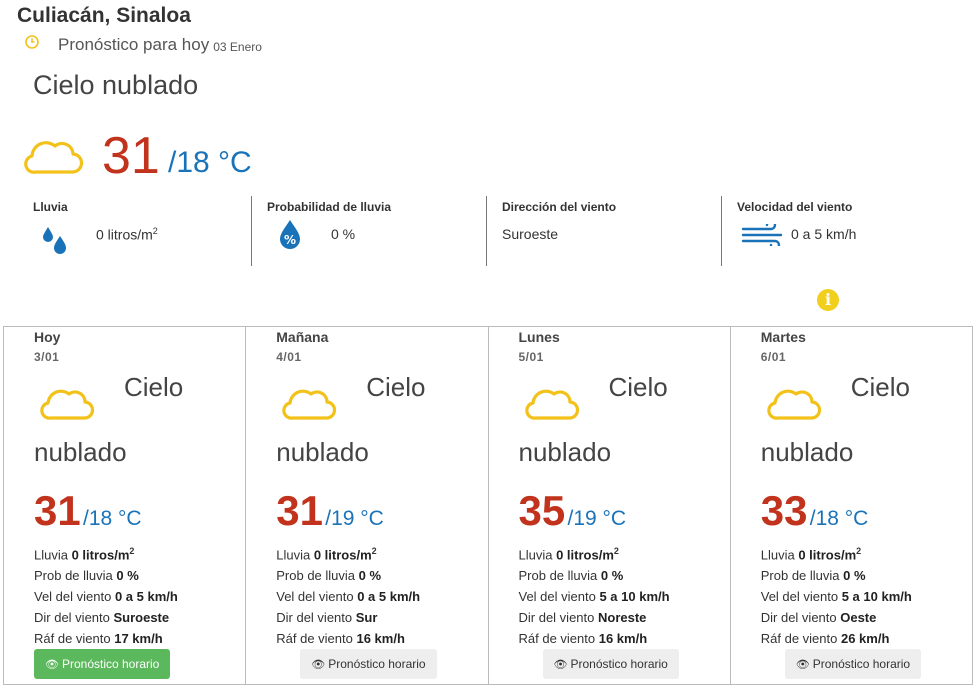 The image size is (977, 689). Describe the element at coordinates (763, 235) in the screenshot. I see `wind-icon` at that location.